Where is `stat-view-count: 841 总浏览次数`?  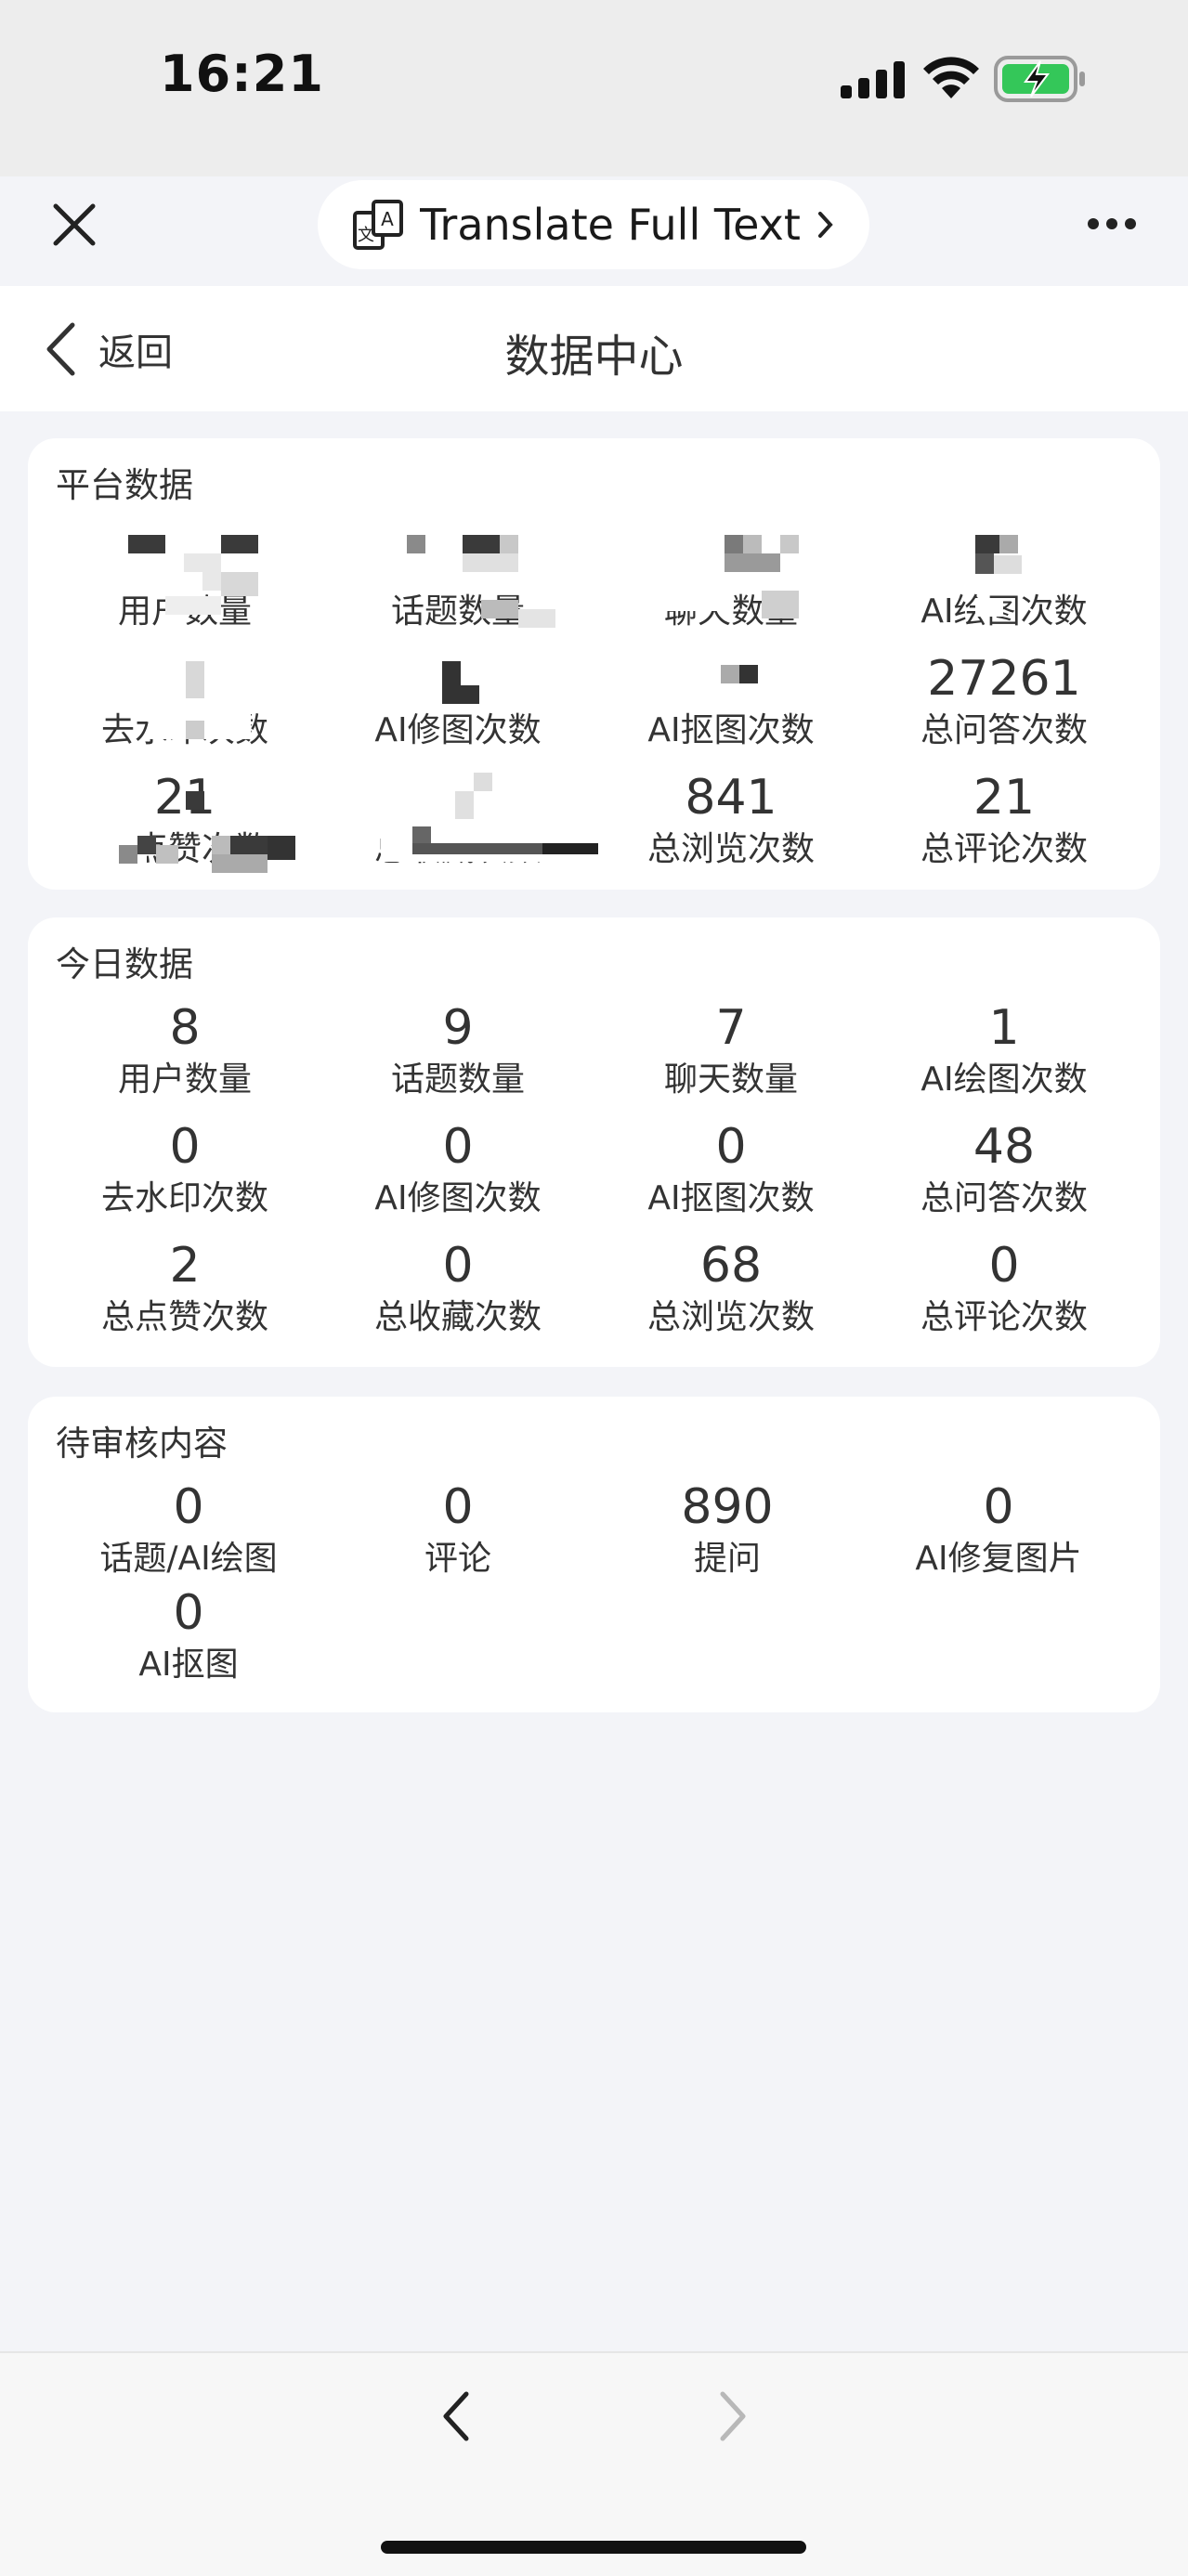
stat-view-count: 841 总浏览次数 is located at coordinates (731, 821).